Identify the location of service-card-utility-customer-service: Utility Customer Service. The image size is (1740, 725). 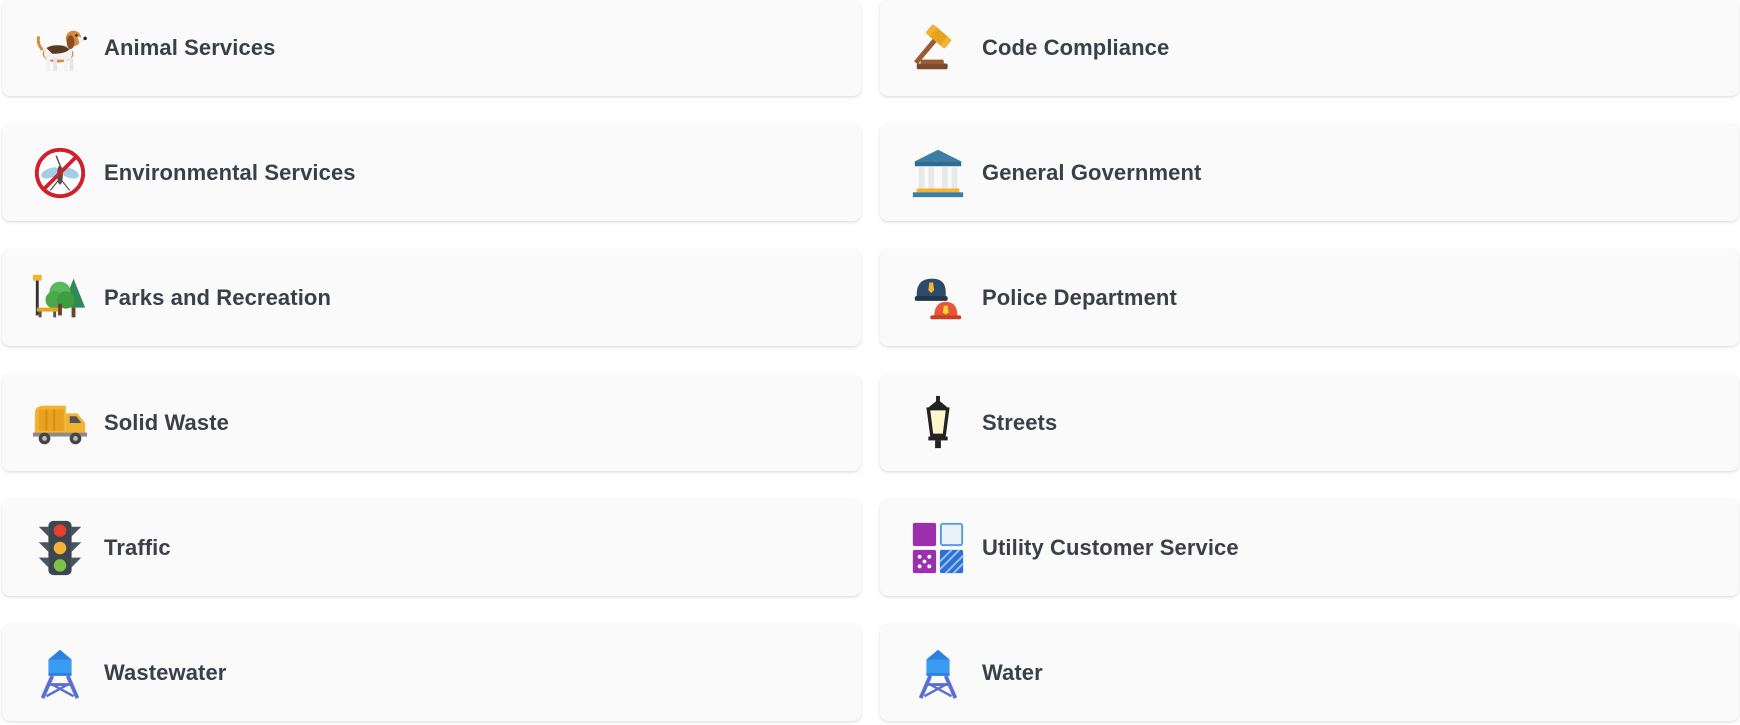
(1309, 547).